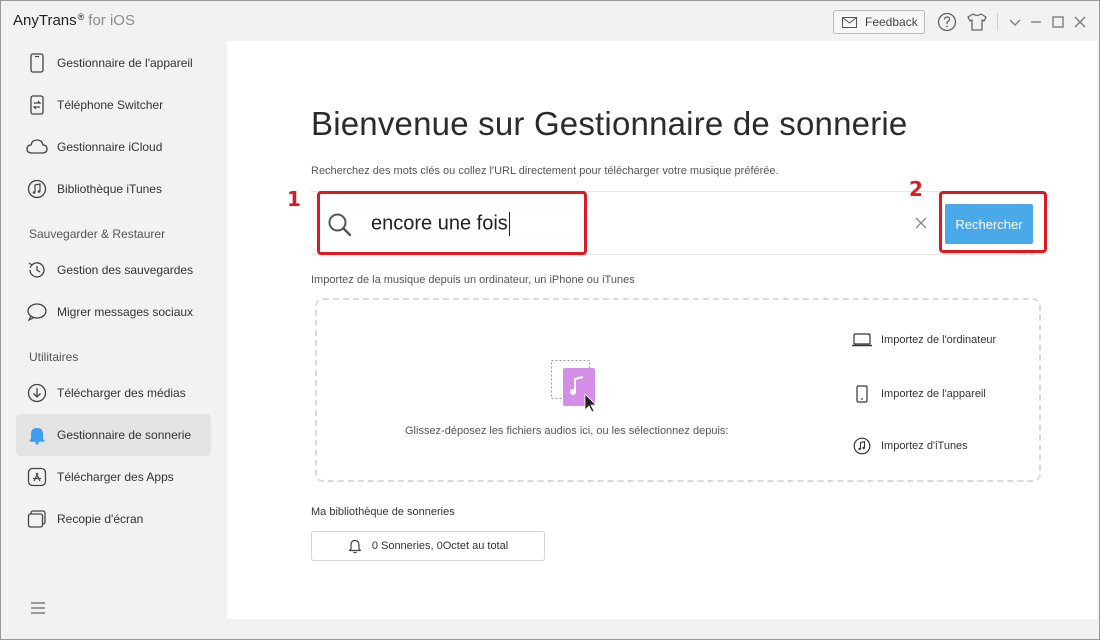  What do you see at coordinates (939, 340) in the screenshot?
I see `import-option-label: Importez de l'ordinateur` at bounding box center [939, 340].